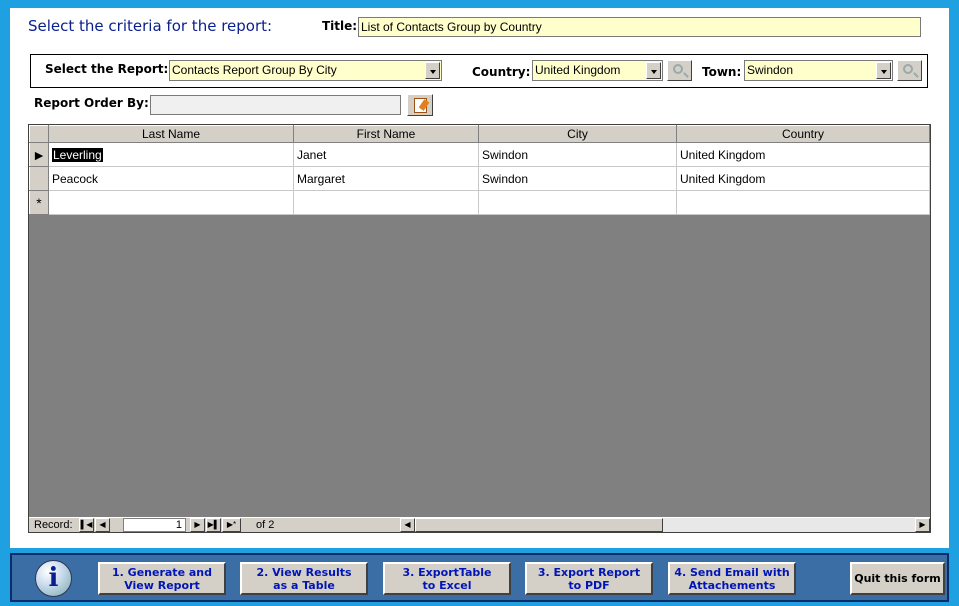  I want to click on town-search-button, so click(909, 70).